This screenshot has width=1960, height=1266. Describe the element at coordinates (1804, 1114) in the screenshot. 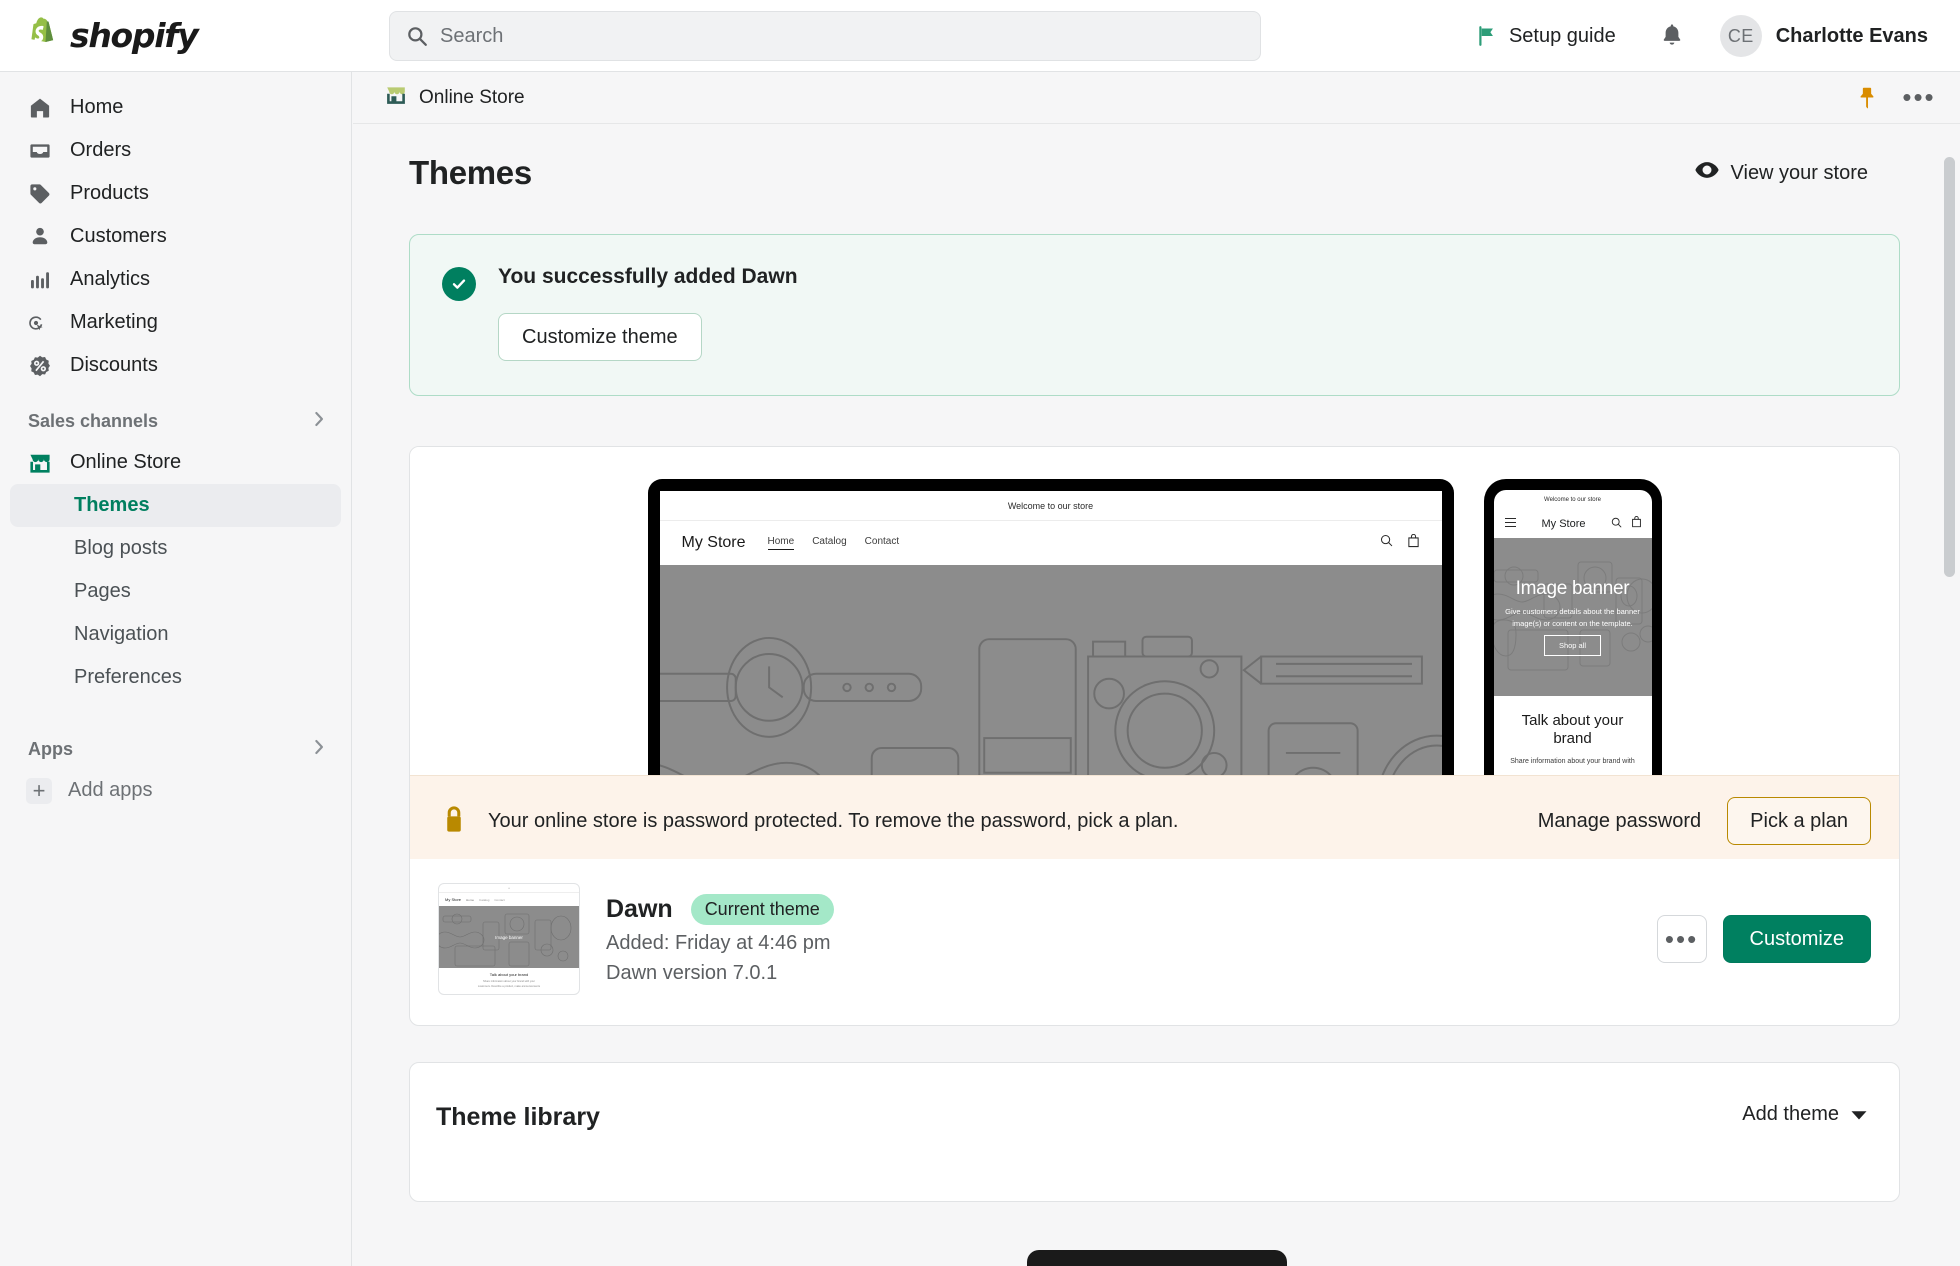

I see `add-theme-button: Add theme` at that location.